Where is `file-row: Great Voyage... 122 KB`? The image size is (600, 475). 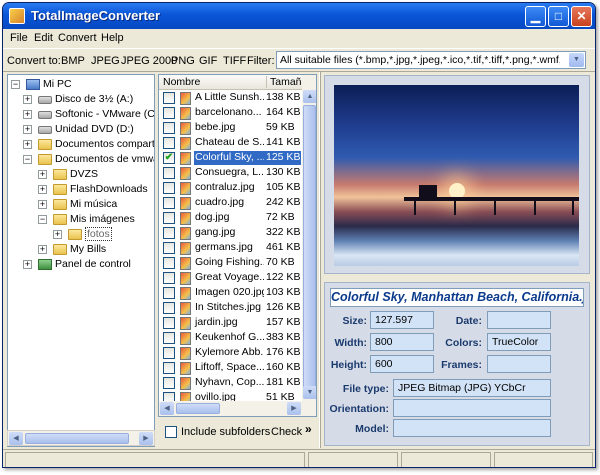
file-row: Great Voyage... 122 KB is located at coordinates (230, 278).